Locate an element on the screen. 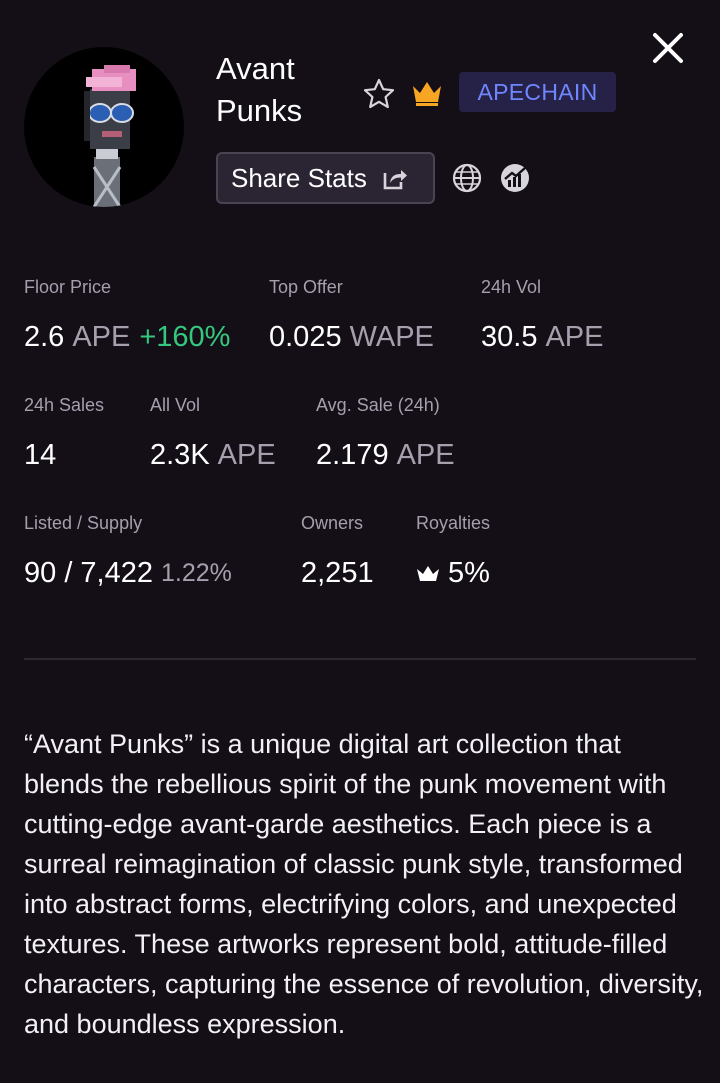  top-offer-label: Top Offer is located at coordinates (306, 287).